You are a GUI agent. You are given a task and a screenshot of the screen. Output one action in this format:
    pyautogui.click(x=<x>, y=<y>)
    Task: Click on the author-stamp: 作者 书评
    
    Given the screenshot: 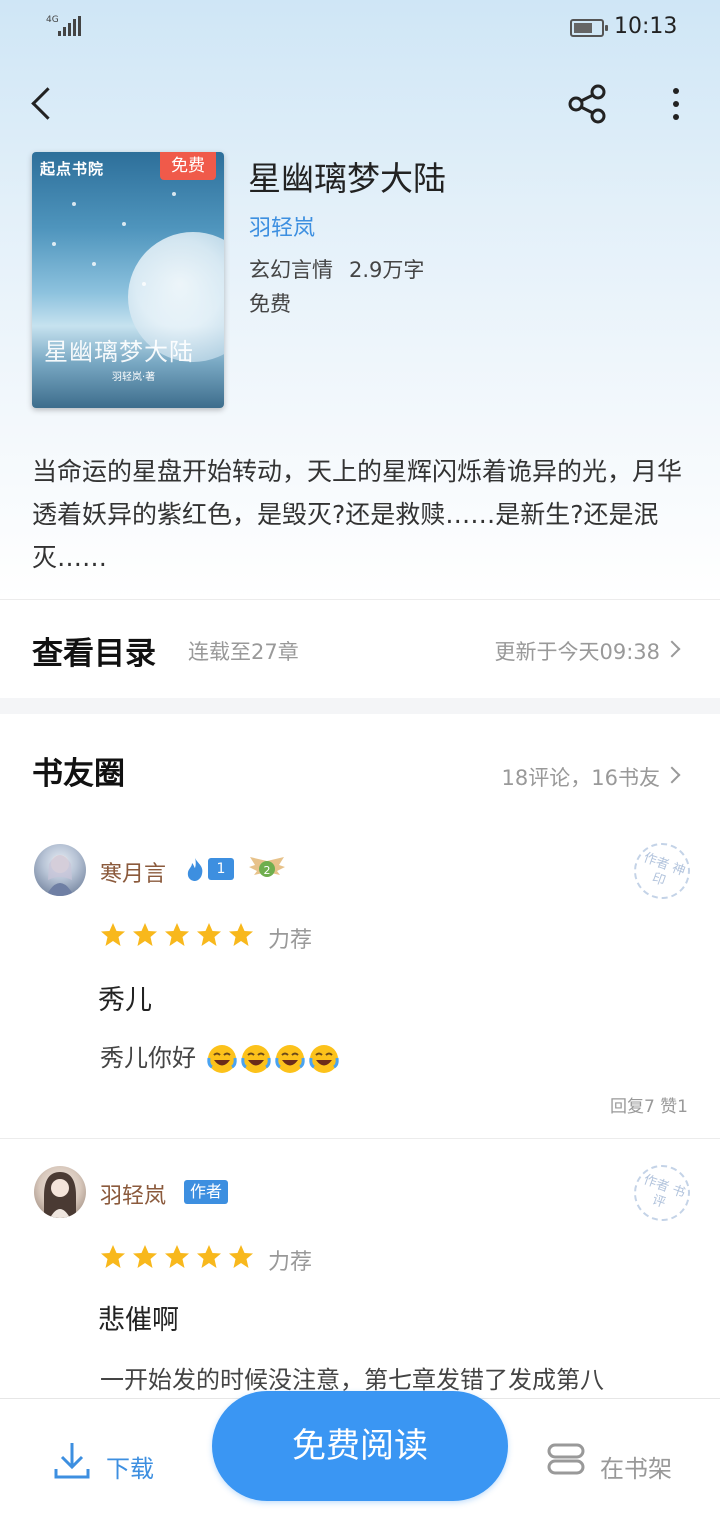 What is the action you would take?
    pyautogui.click(x=662, y=1193)
    